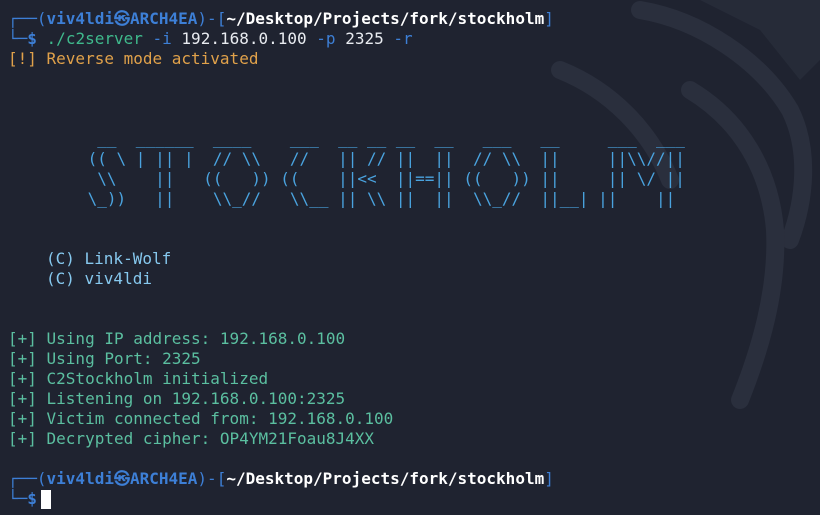 The width and height of the screenshot is (820, 515). What do you see at coordinates (326, 38) in the screenshot?
I see `command-flag-port: -p` at bounding box center [326, 38].